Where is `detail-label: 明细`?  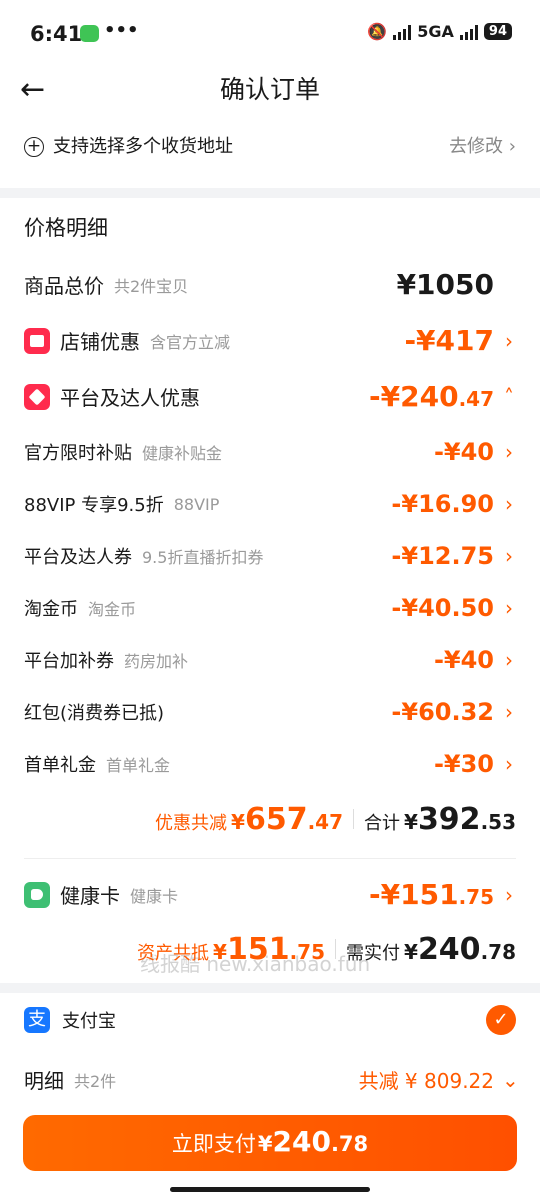
detail-label: 明细 is located at coordinates (44, 1081).